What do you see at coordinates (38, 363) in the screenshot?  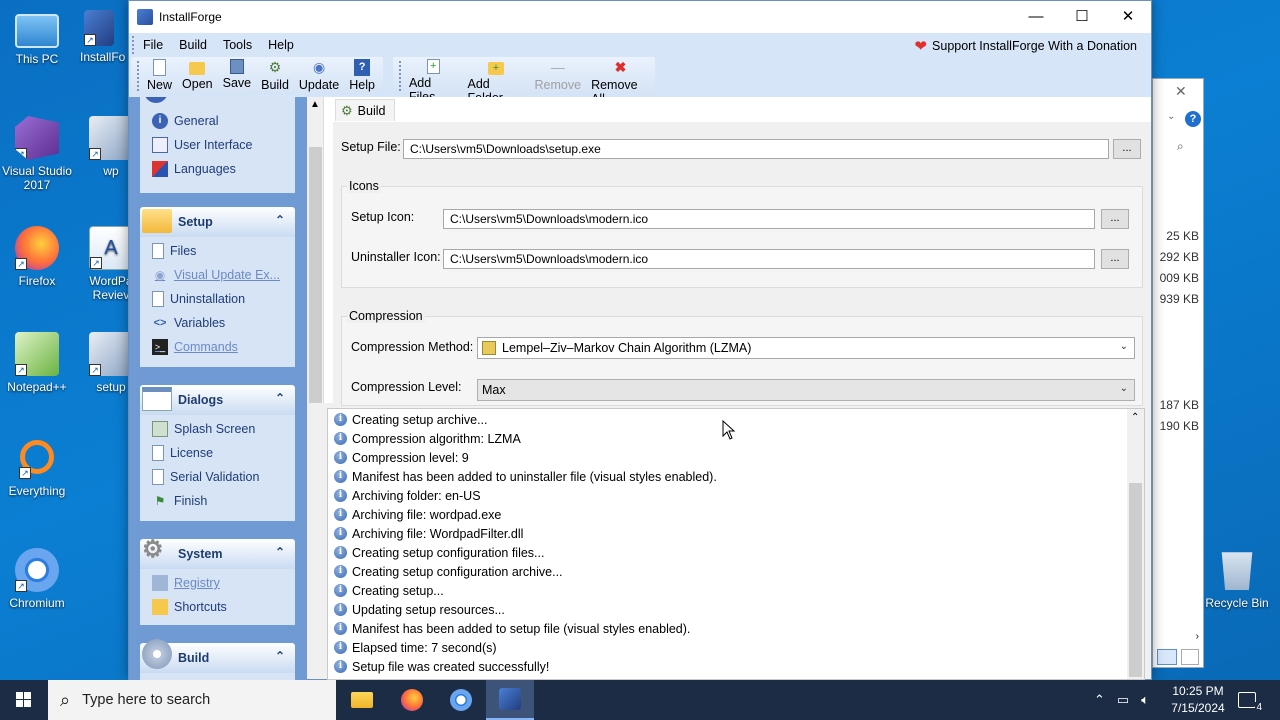 I see `desktop-icon-notepadpp: ↗ Notepad++` at bounding box center [38, 363].